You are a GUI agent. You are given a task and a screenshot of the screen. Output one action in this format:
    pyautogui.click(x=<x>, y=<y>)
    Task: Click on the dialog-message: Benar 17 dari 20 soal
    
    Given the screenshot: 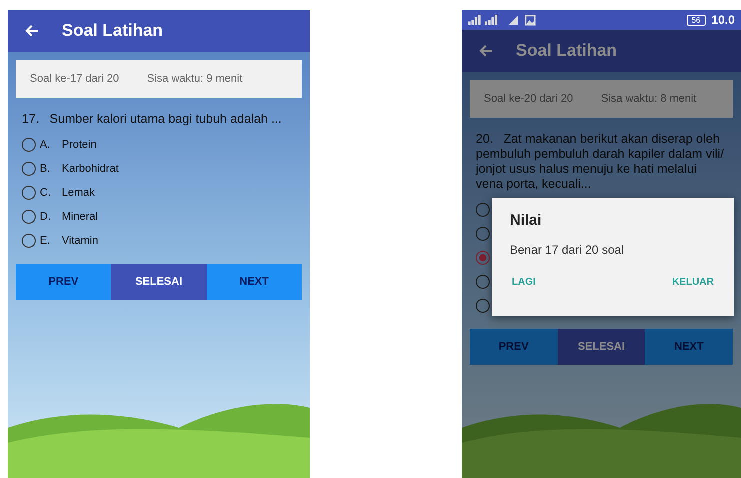 What is the action you would take?
    pyautogui.click(x=568, y=250)
    